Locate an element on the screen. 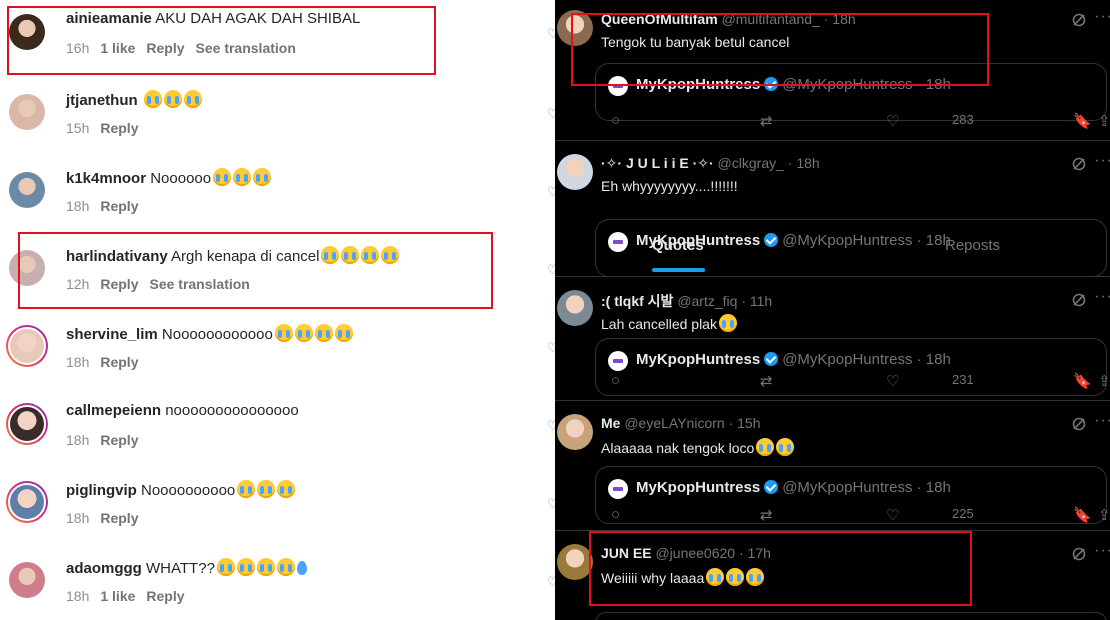 The width and height of the screenshot is (1110, 620). comment-time: 18h is located at coordinates (78, 362).